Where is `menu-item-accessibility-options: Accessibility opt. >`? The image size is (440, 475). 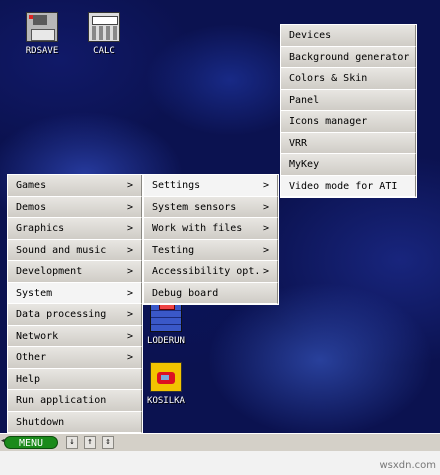
menu-item-accessibility-options: Accessibility opt. > is located at coordinates (211, 272).